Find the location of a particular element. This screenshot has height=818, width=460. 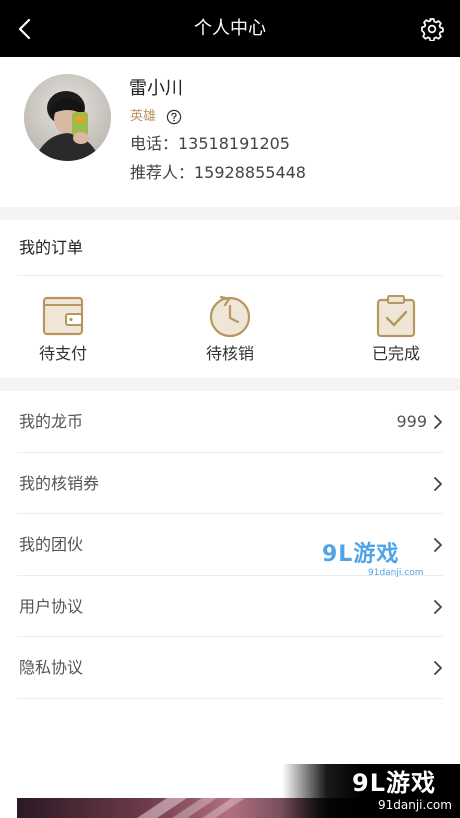

menu-item-vouchers: 我的核销券 is located at coordinates (230, 483).